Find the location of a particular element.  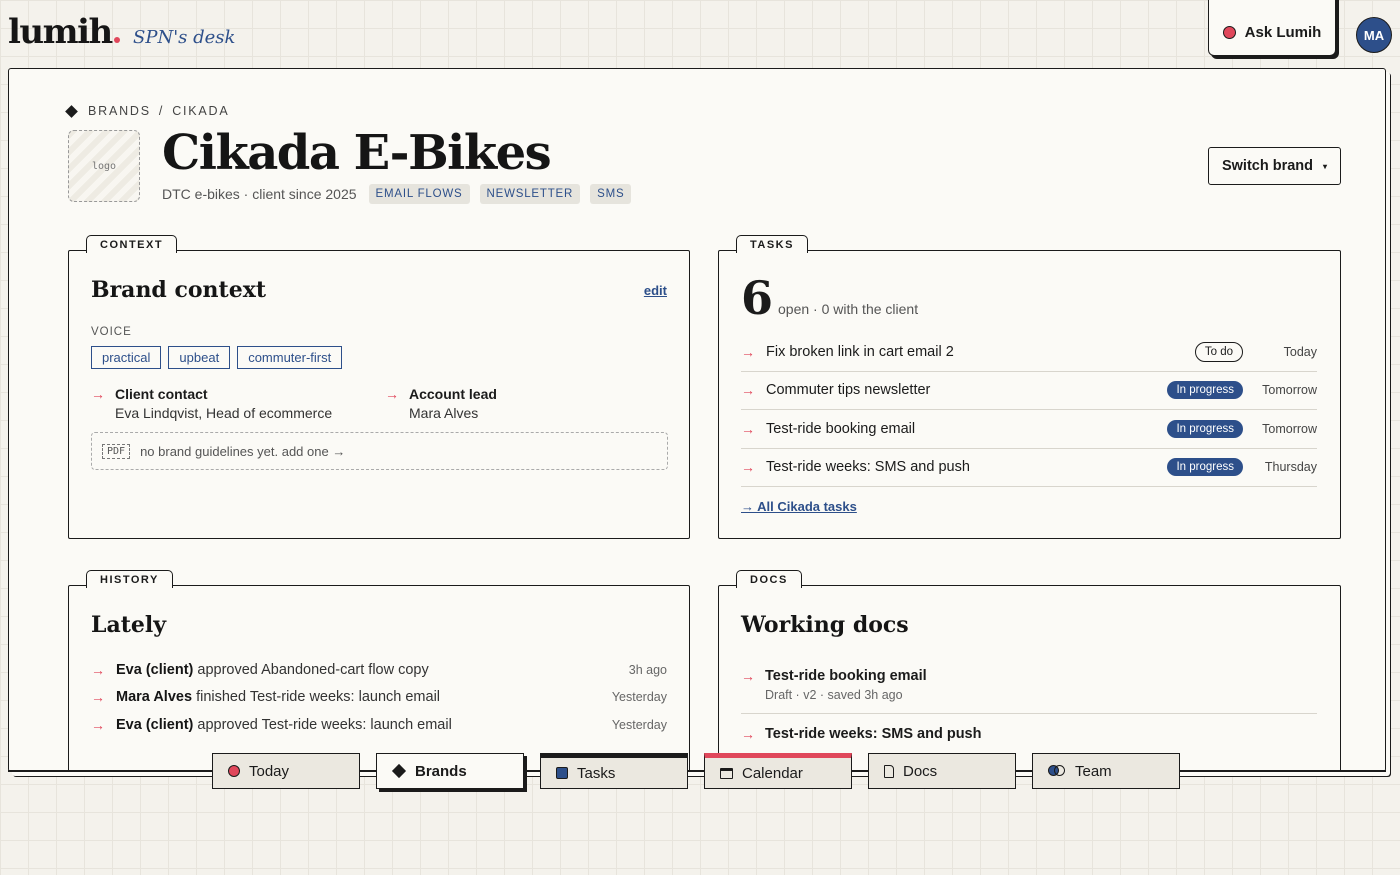

doc-icon is located at coordinates (889, 771).